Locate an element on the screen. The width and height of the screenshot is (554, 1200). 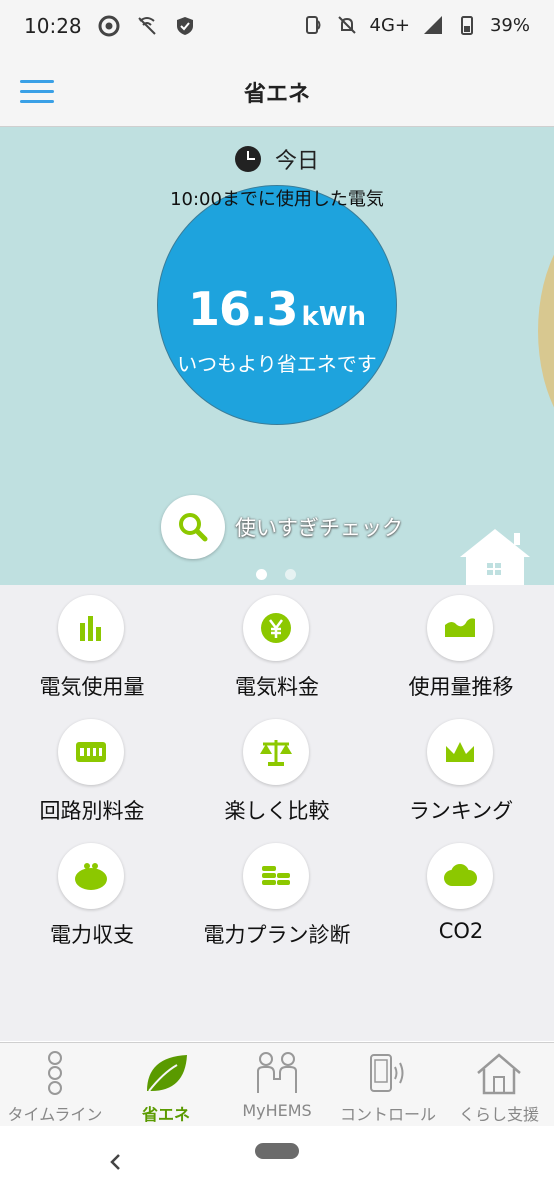
chrome-icon is located at coordinates (109, 26).